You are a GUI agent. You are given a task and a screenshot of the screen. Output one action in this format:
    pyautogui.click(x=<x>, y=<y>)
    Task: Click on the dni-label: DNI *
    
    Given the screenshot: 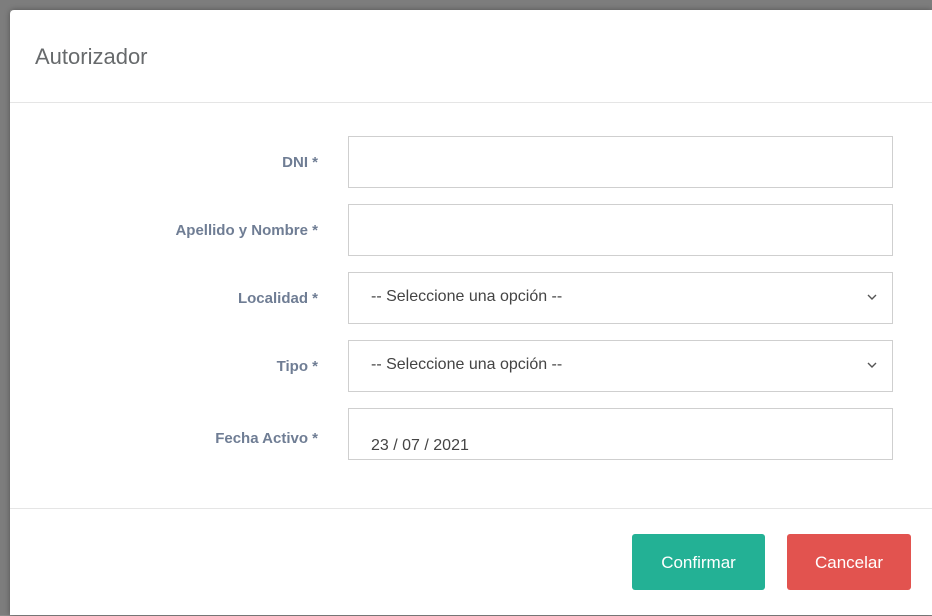 What is the action you would take?
    pyautogui.click(x=300, y=162)
    